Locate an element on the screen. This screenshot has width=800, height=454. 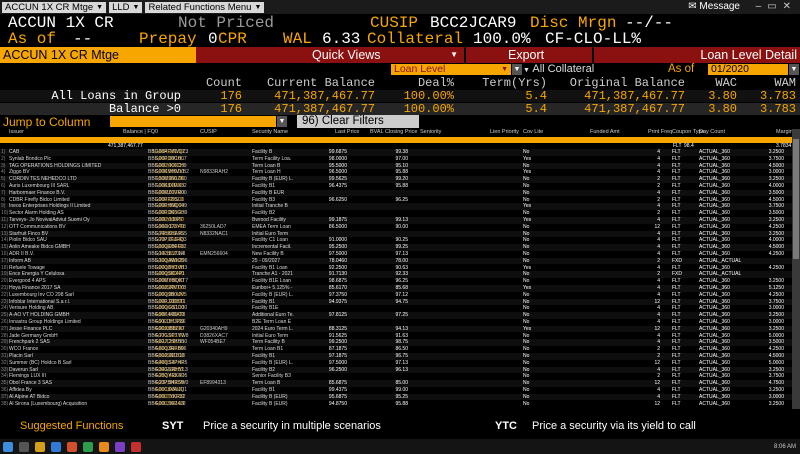
maximize-icon: ▭ is located at coordinates (774, 6).